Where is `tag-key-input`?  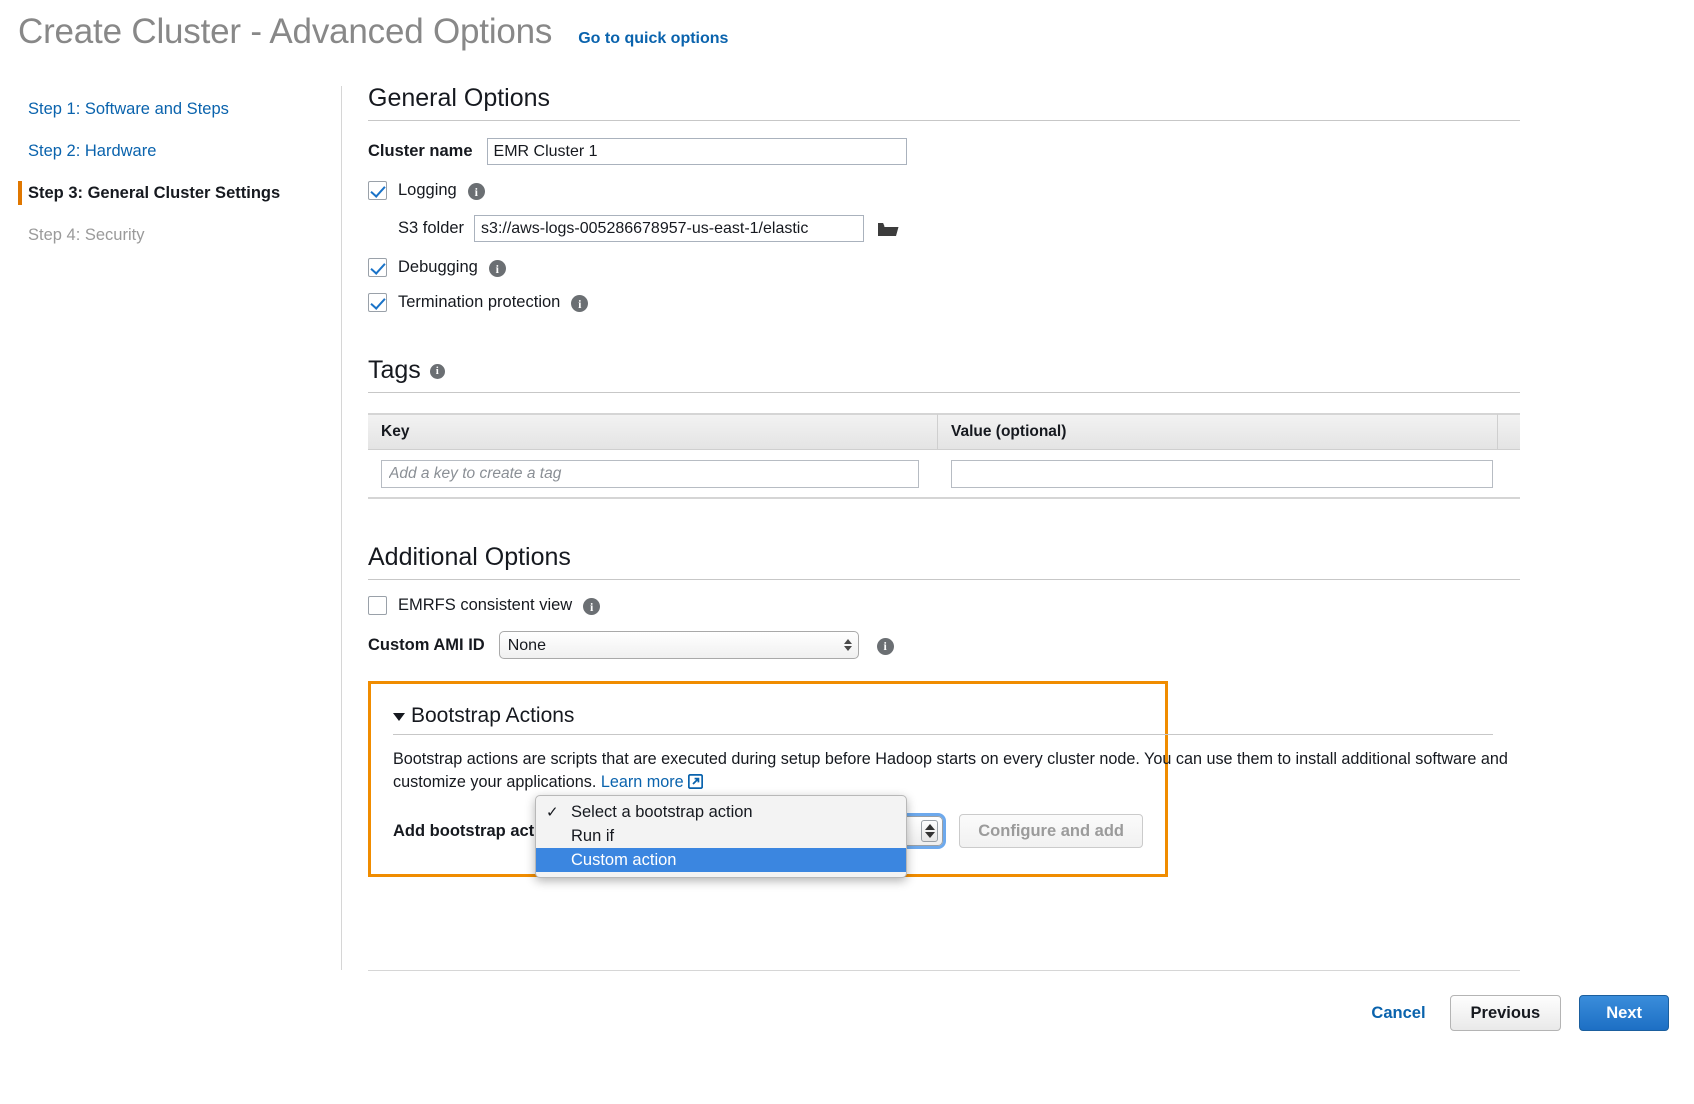
tag-key-input is located at coordinates (650, 473).